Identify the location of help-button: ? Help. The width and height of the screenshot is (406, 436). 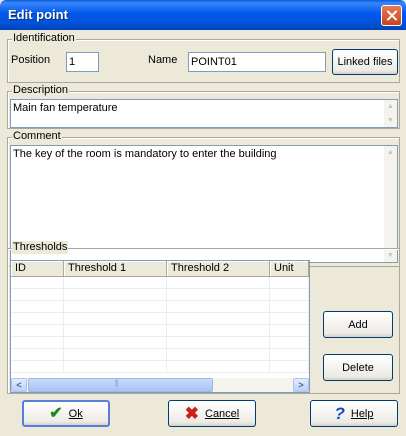
(354, 413).